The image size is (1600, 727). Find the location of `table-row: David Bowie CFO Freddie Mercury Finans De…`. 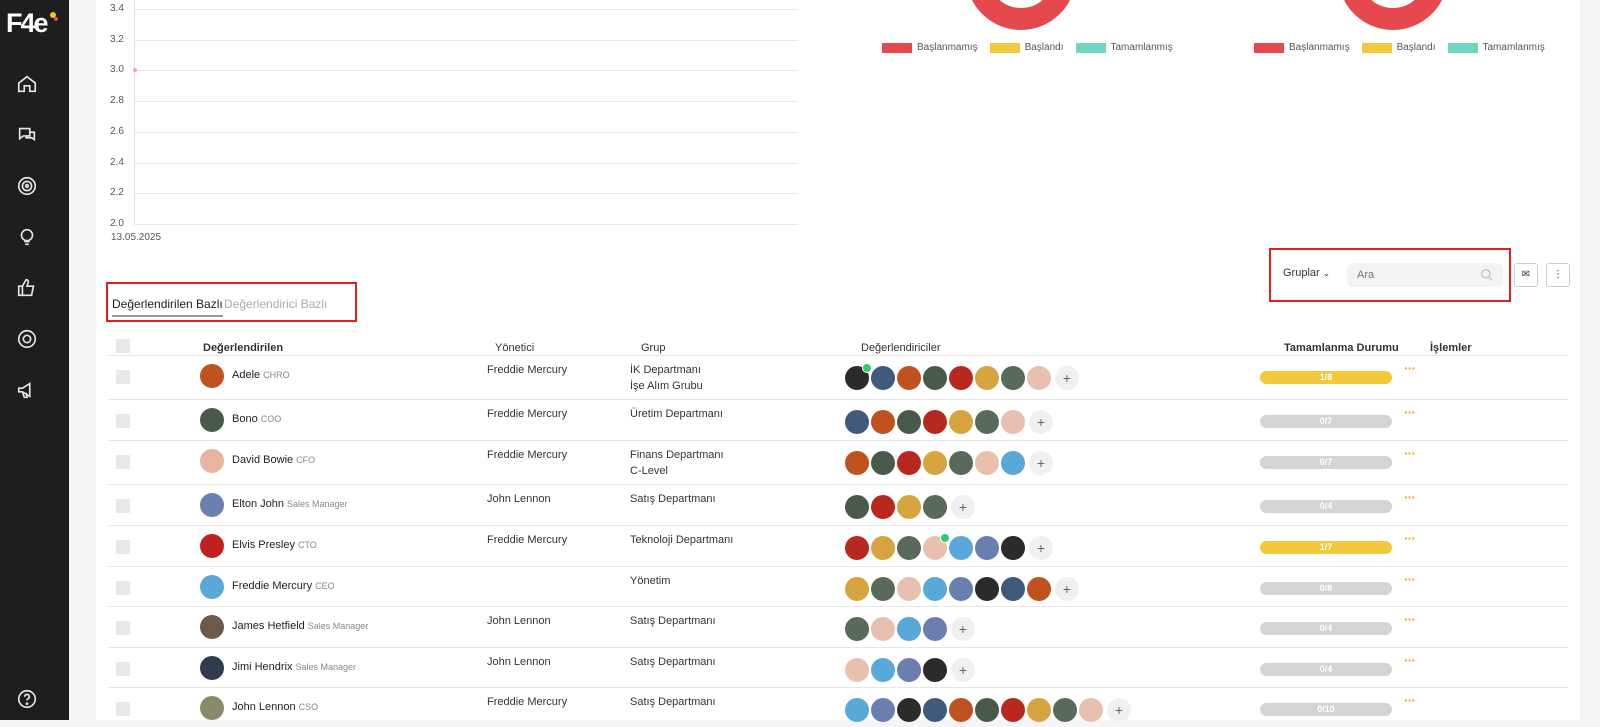

table-row: David Bowie CFO Freddie Mercury Finans De… is located at coordinates (838, 462).